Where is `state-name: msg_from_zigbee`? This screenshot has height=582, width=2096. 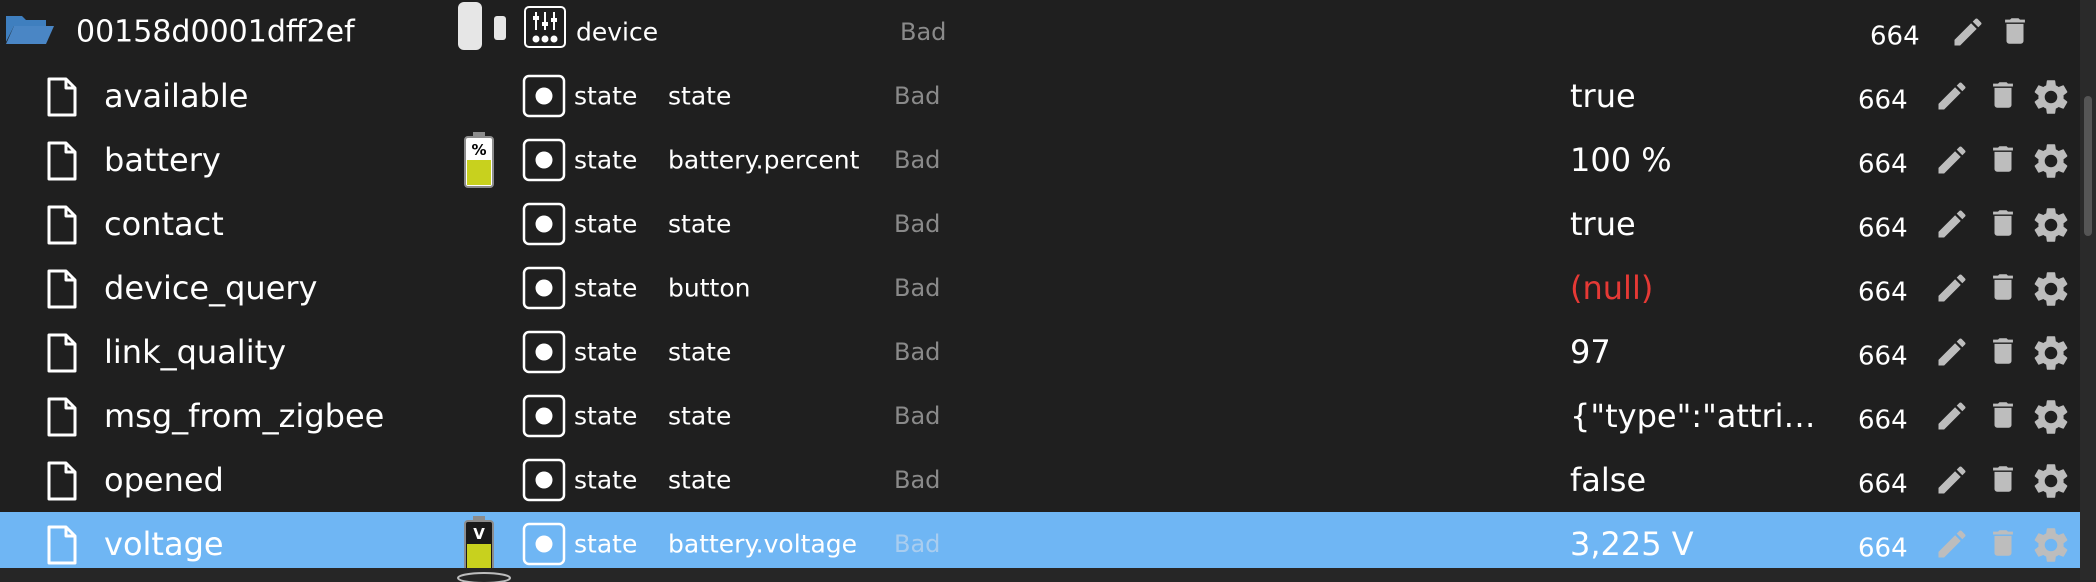
state-name: msg_from_zigbee is located at coordinates (244, 416).